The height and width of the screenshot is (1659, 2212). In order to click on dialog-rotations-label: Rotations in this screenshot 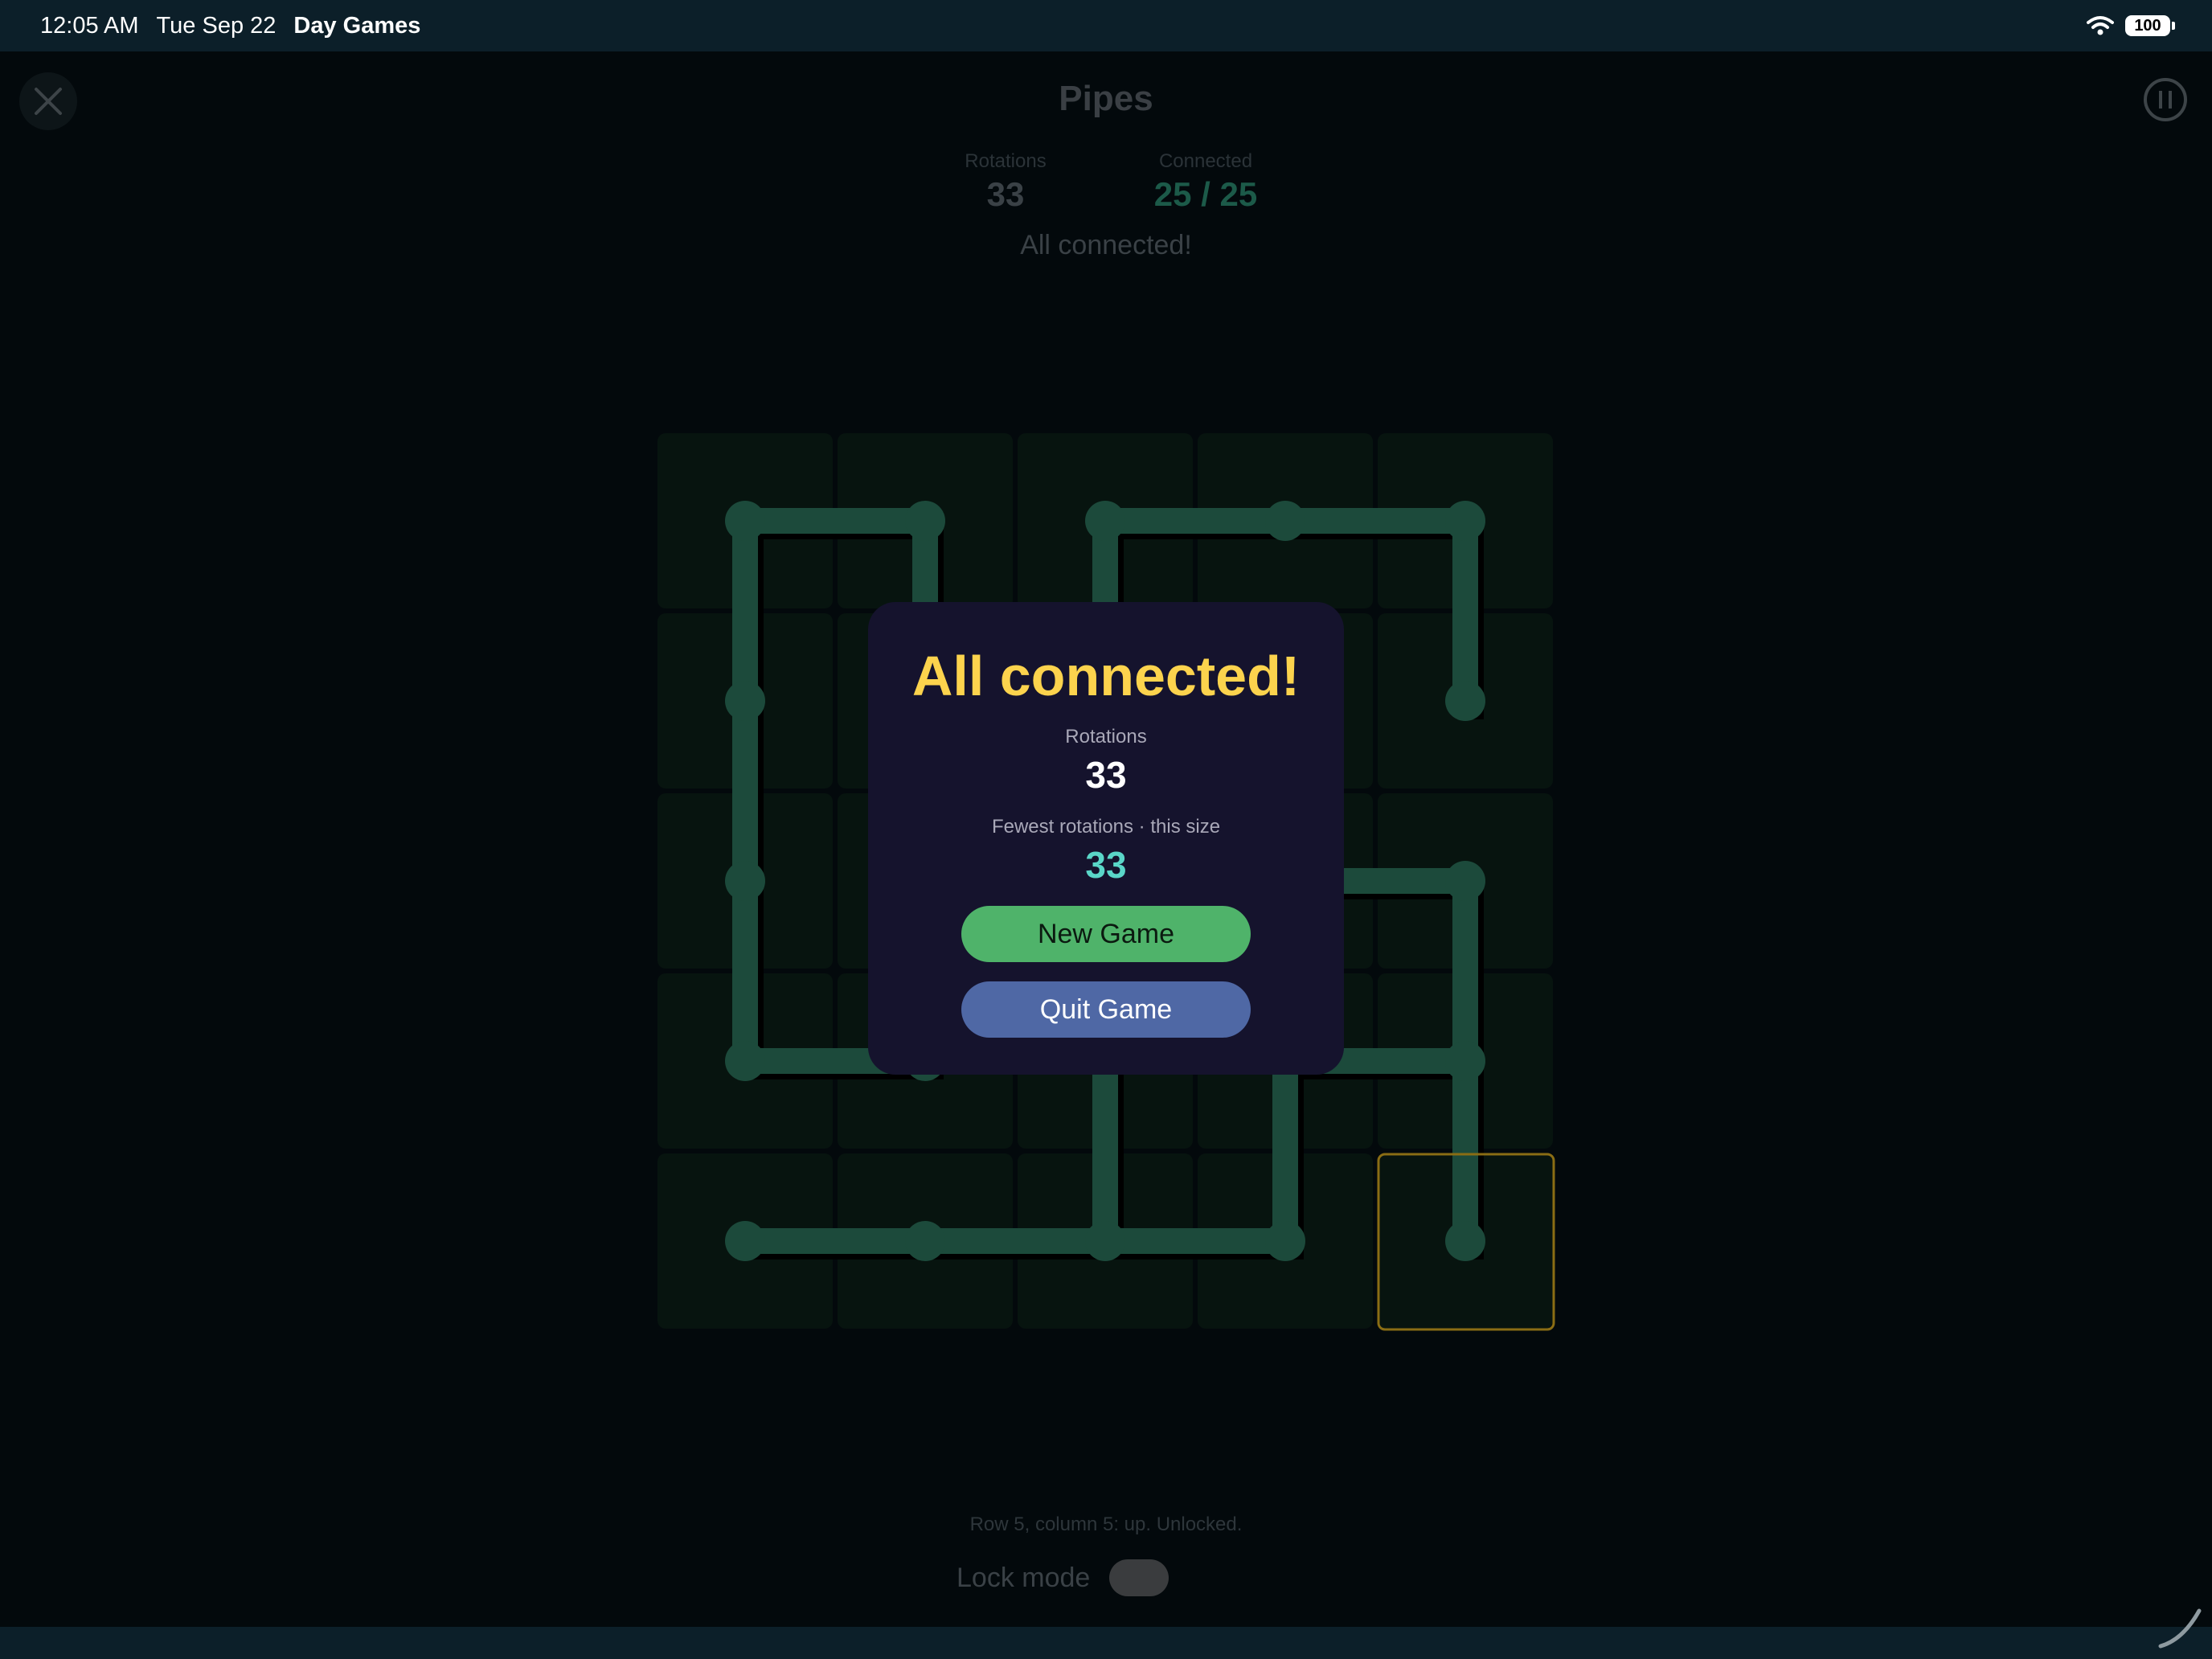, I will do `click(1106, 737)`.